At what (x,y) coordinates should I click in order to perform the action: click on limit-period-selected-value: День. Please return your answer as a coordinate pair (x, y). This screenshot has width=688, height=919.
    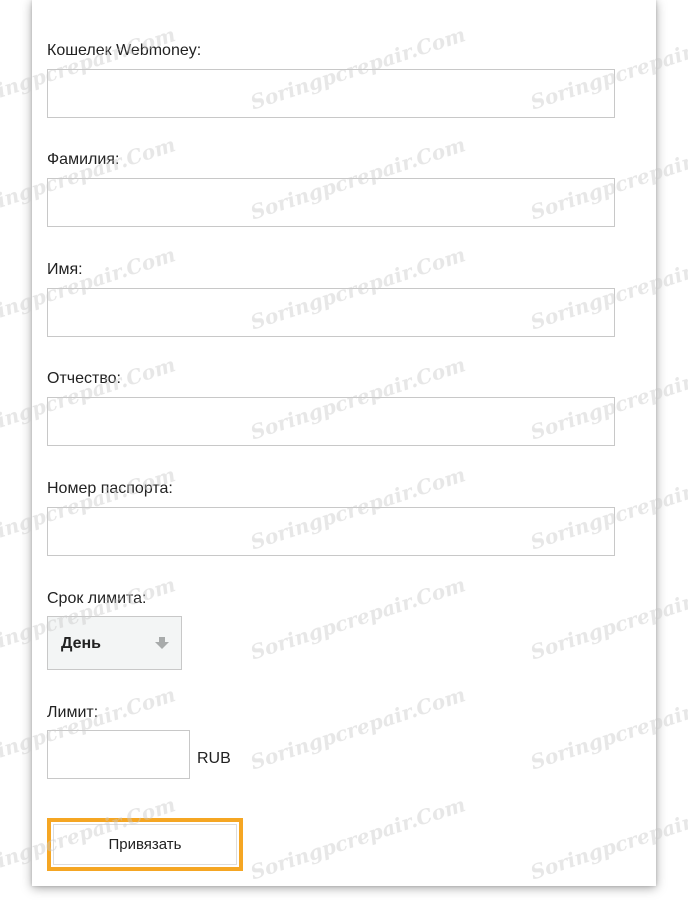
    Looking at the image, I should click on (81, 643).